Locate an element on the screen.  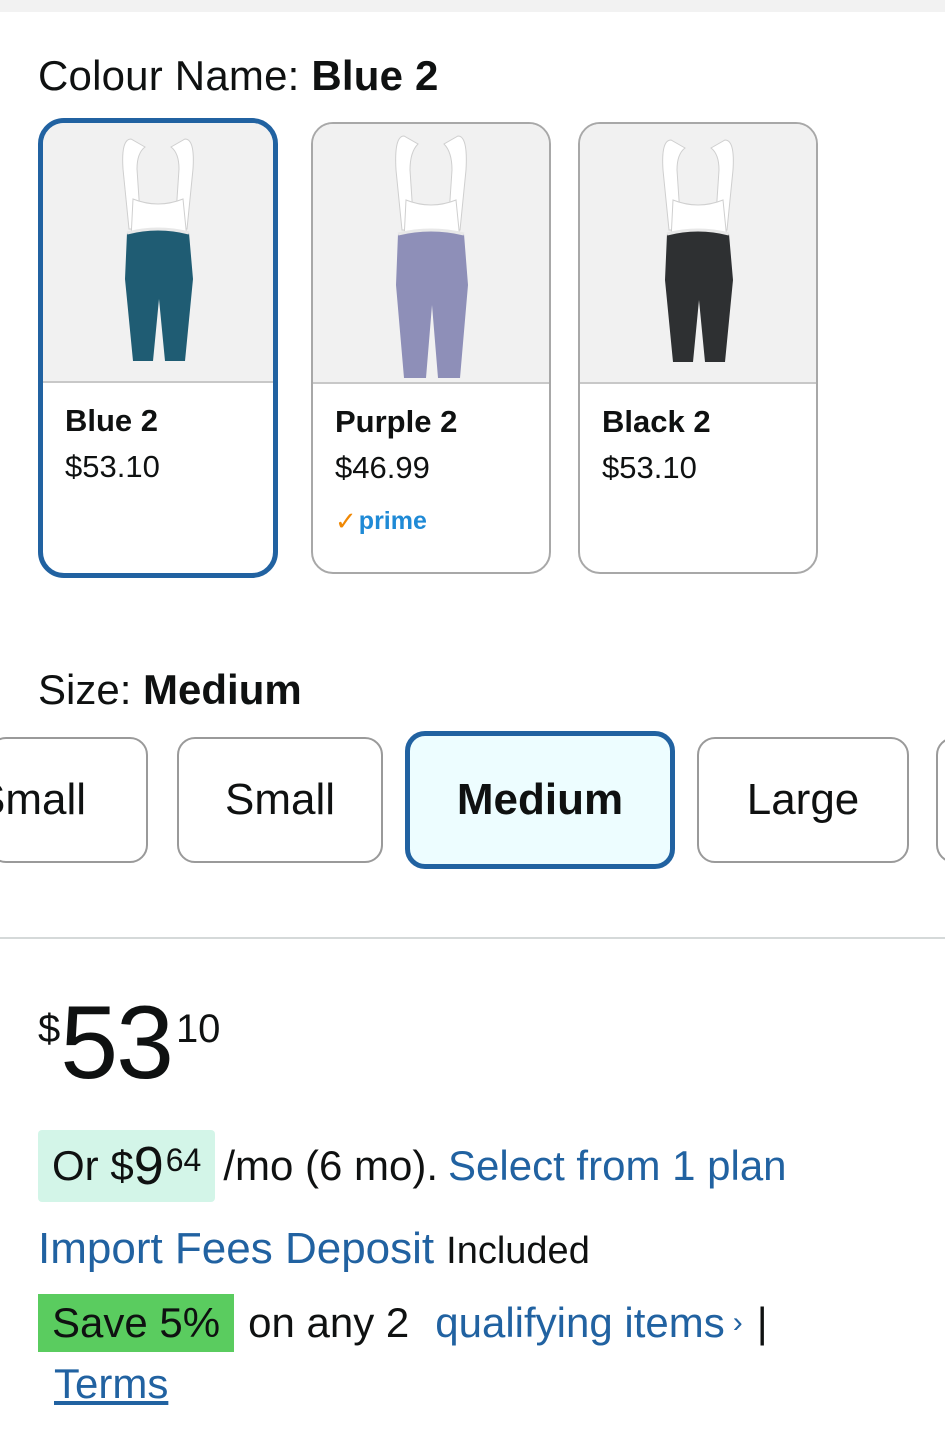
size-heading: Size: Medium is located at coordinates (170, 690).